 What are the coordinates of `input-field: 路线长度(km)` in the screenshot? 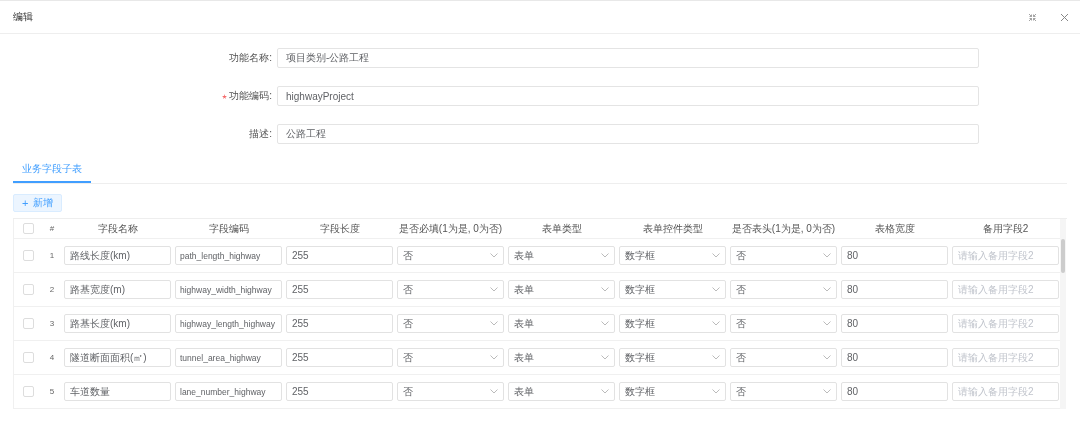 It's located at (117, 255).